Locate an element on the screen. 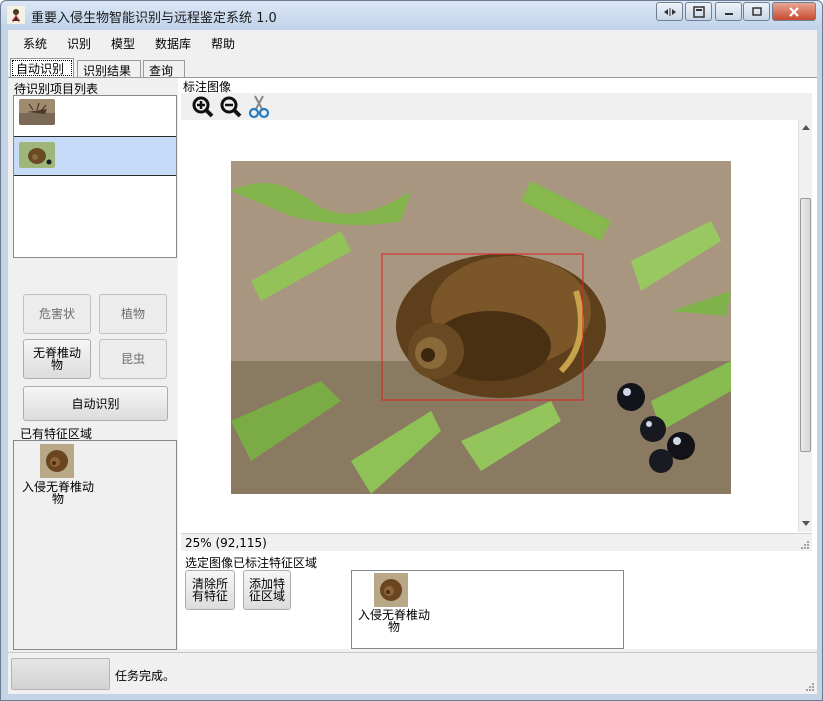 The image size is (823, 701). snail-app-icon is located at coordinates (16, 15).